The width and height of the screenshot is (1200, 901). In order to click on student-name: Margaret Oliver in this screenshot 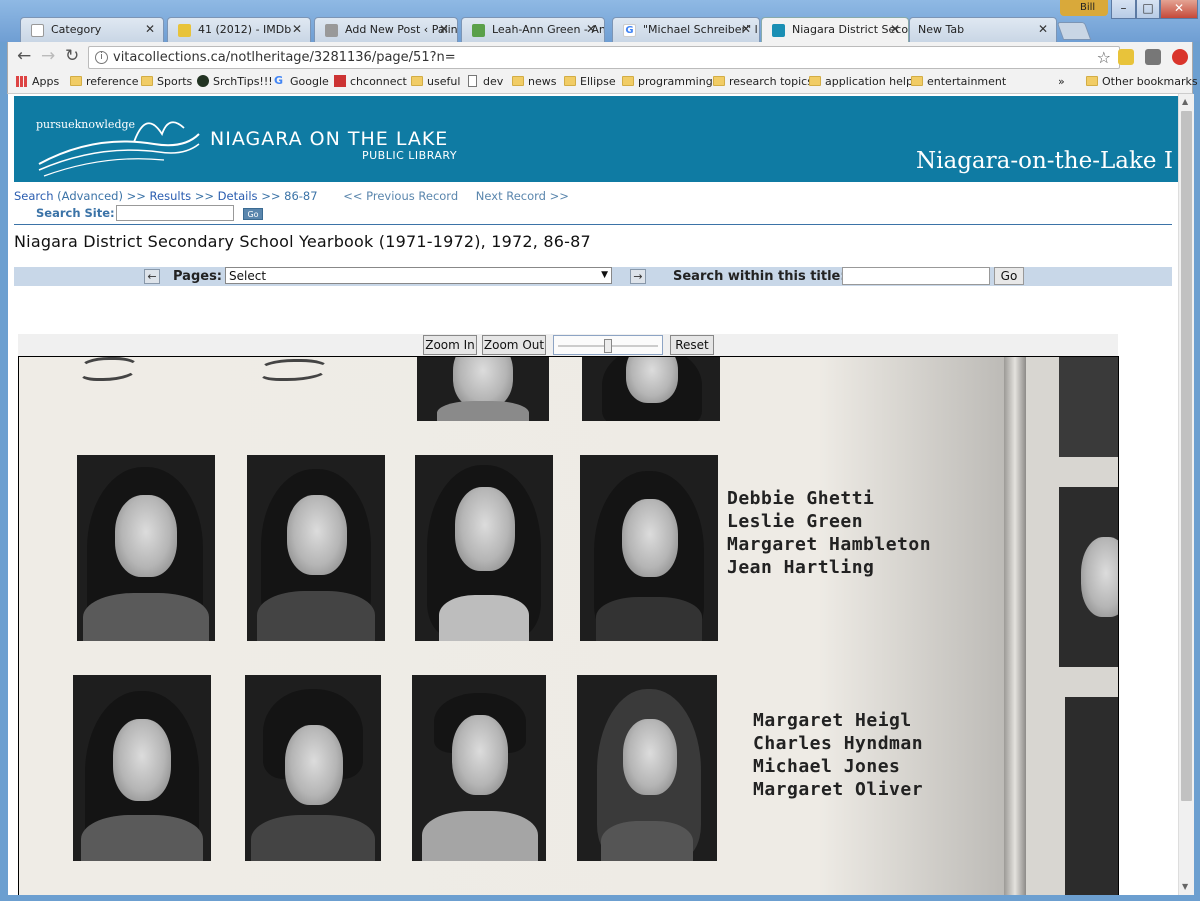, I will do `click(838, 789)`.